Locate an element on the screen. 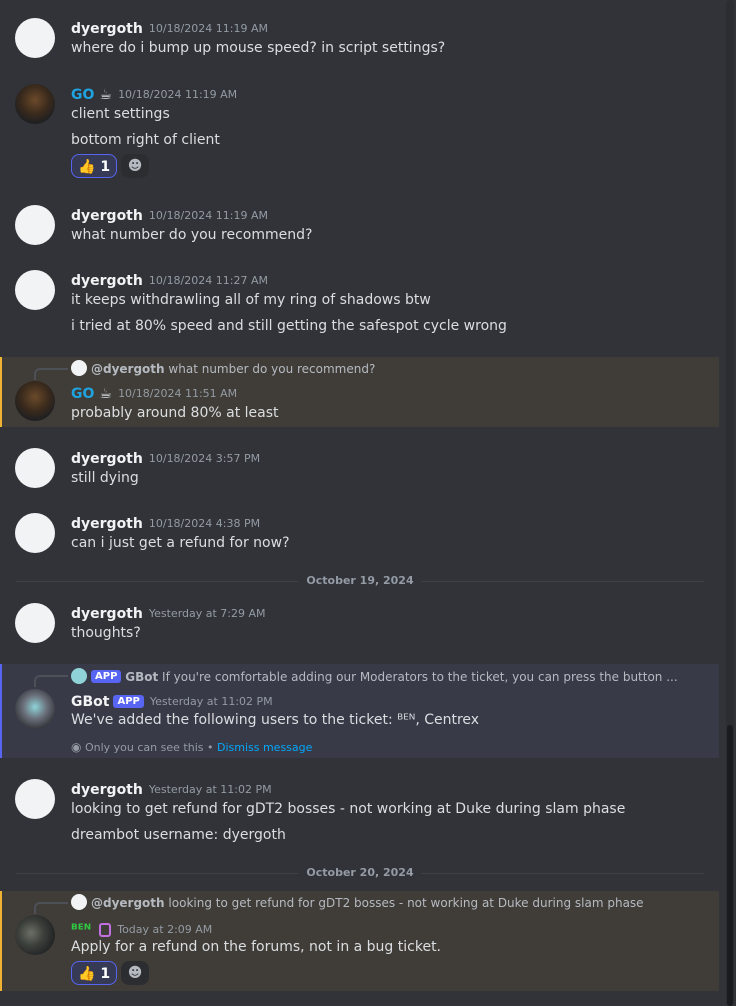 This screenshot has height=1006, width=736. ephemeral-note-text: Only you can see this • is located at coordinates (150, 747).